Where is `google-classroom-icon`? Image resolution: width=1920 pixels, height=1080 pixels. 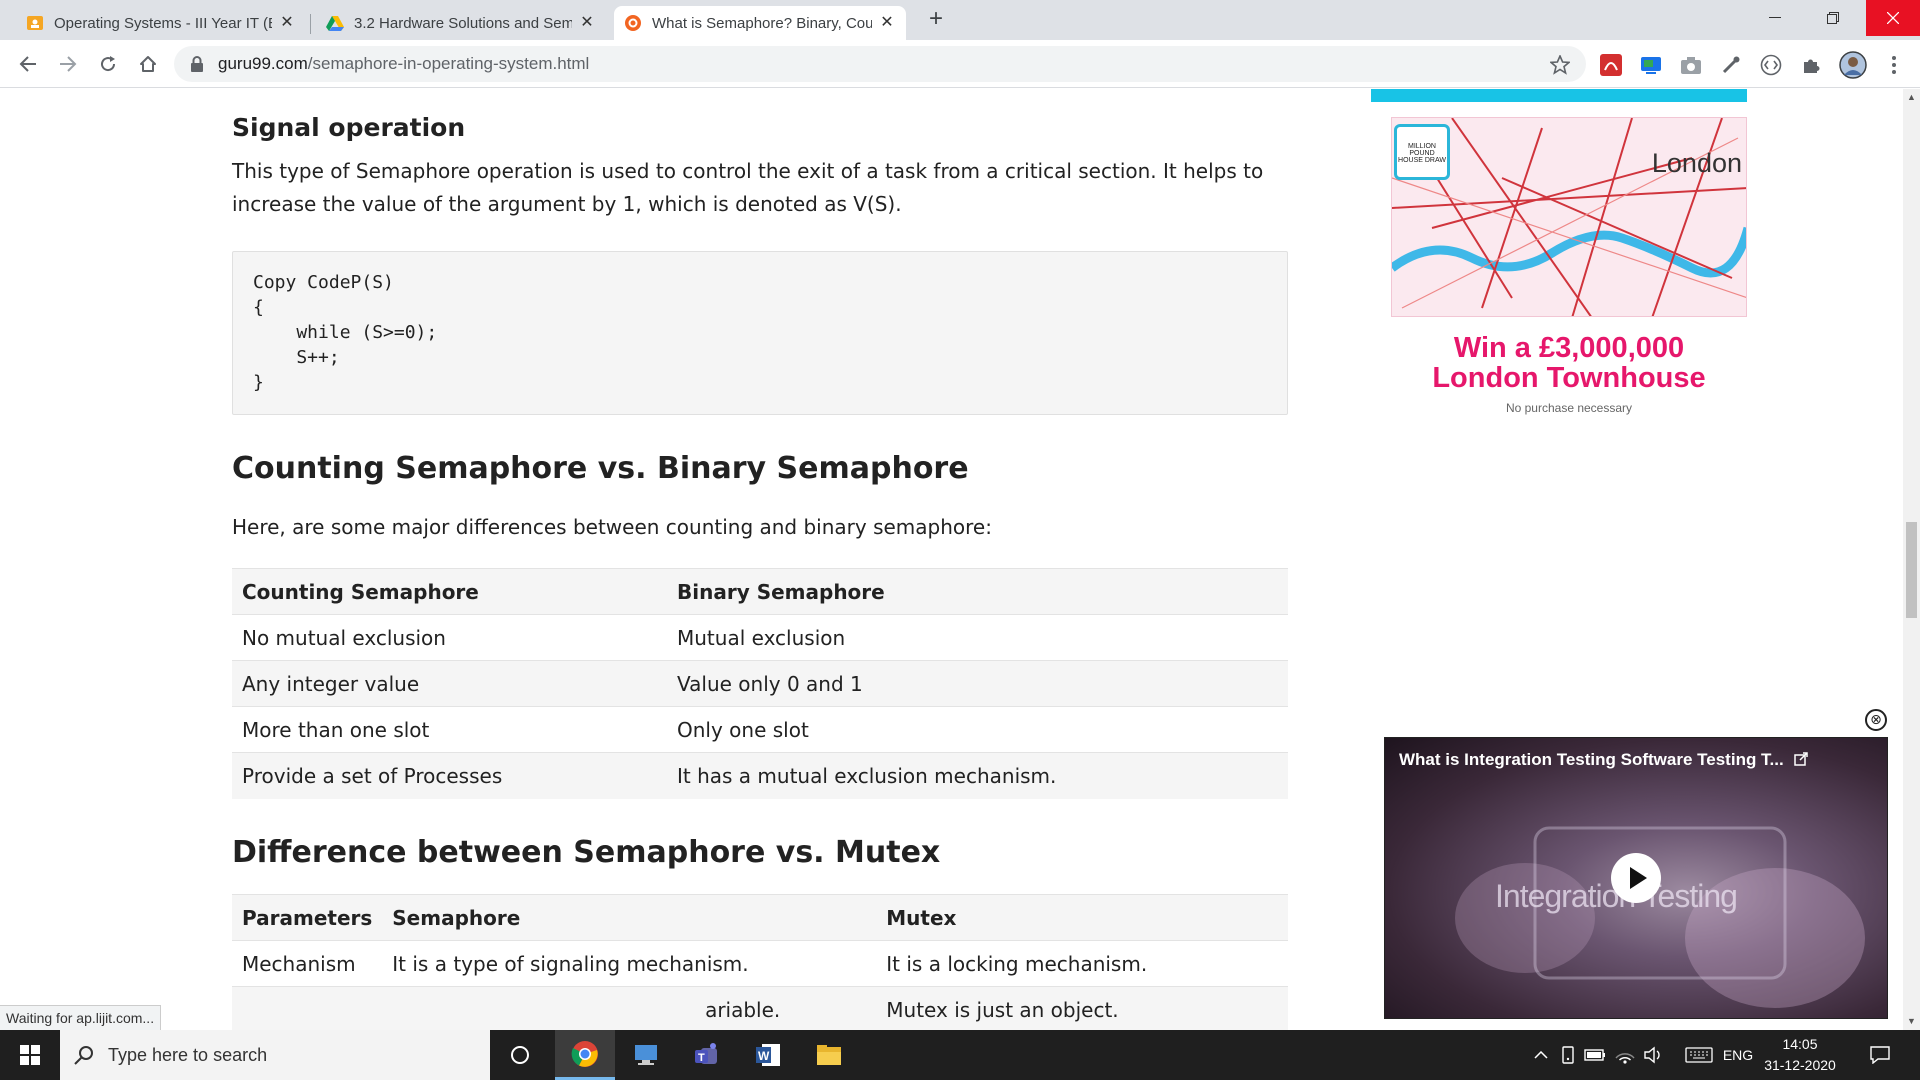
google-classroom-icon is located at coordinates (35, 23).